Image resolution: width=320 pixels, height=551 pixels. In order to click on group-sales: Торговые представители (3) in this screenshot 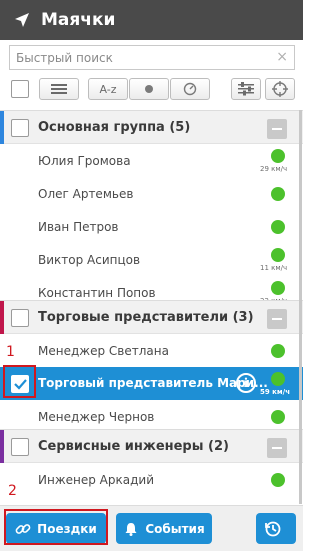, I will do `click(151, 317)`.